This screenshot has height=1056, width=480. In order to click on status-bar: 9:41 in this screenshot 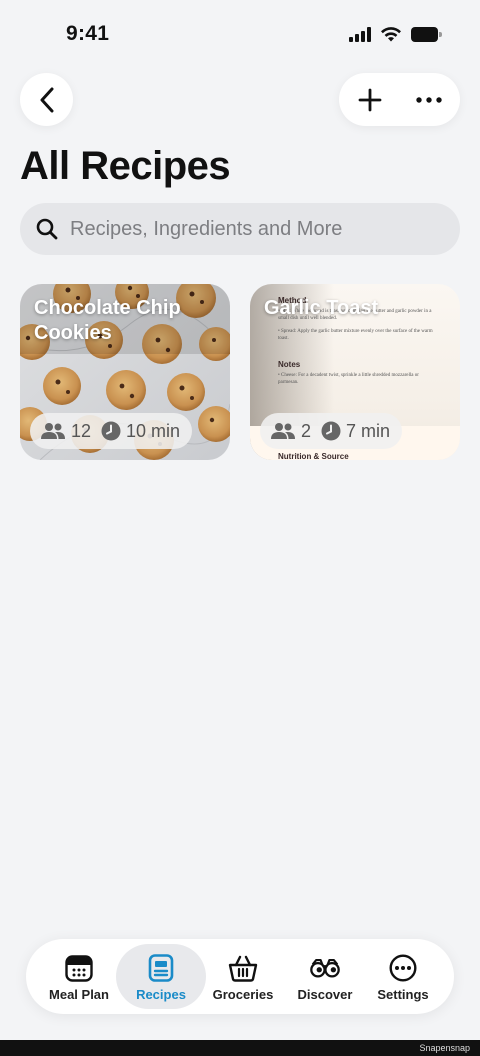, I will do `click(240, 35)`.